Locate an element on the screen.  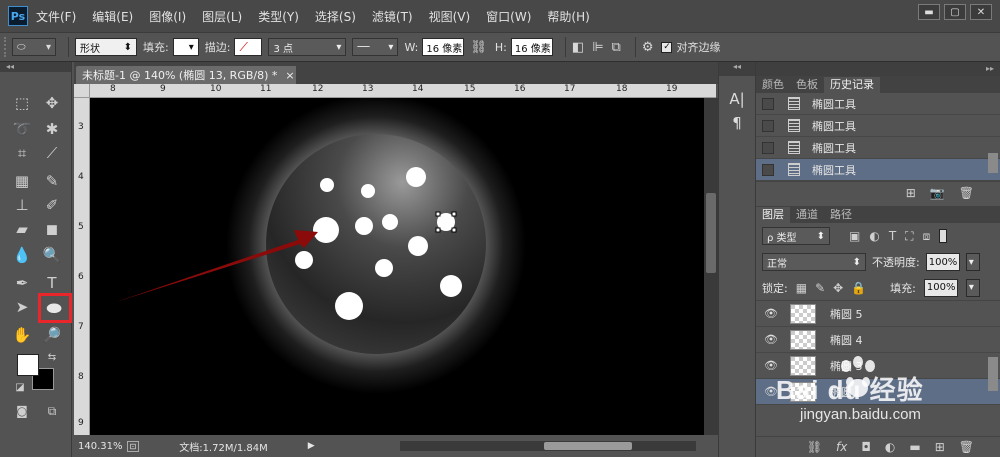
pen-icon: ✒ is located at coordinates (22, 283).